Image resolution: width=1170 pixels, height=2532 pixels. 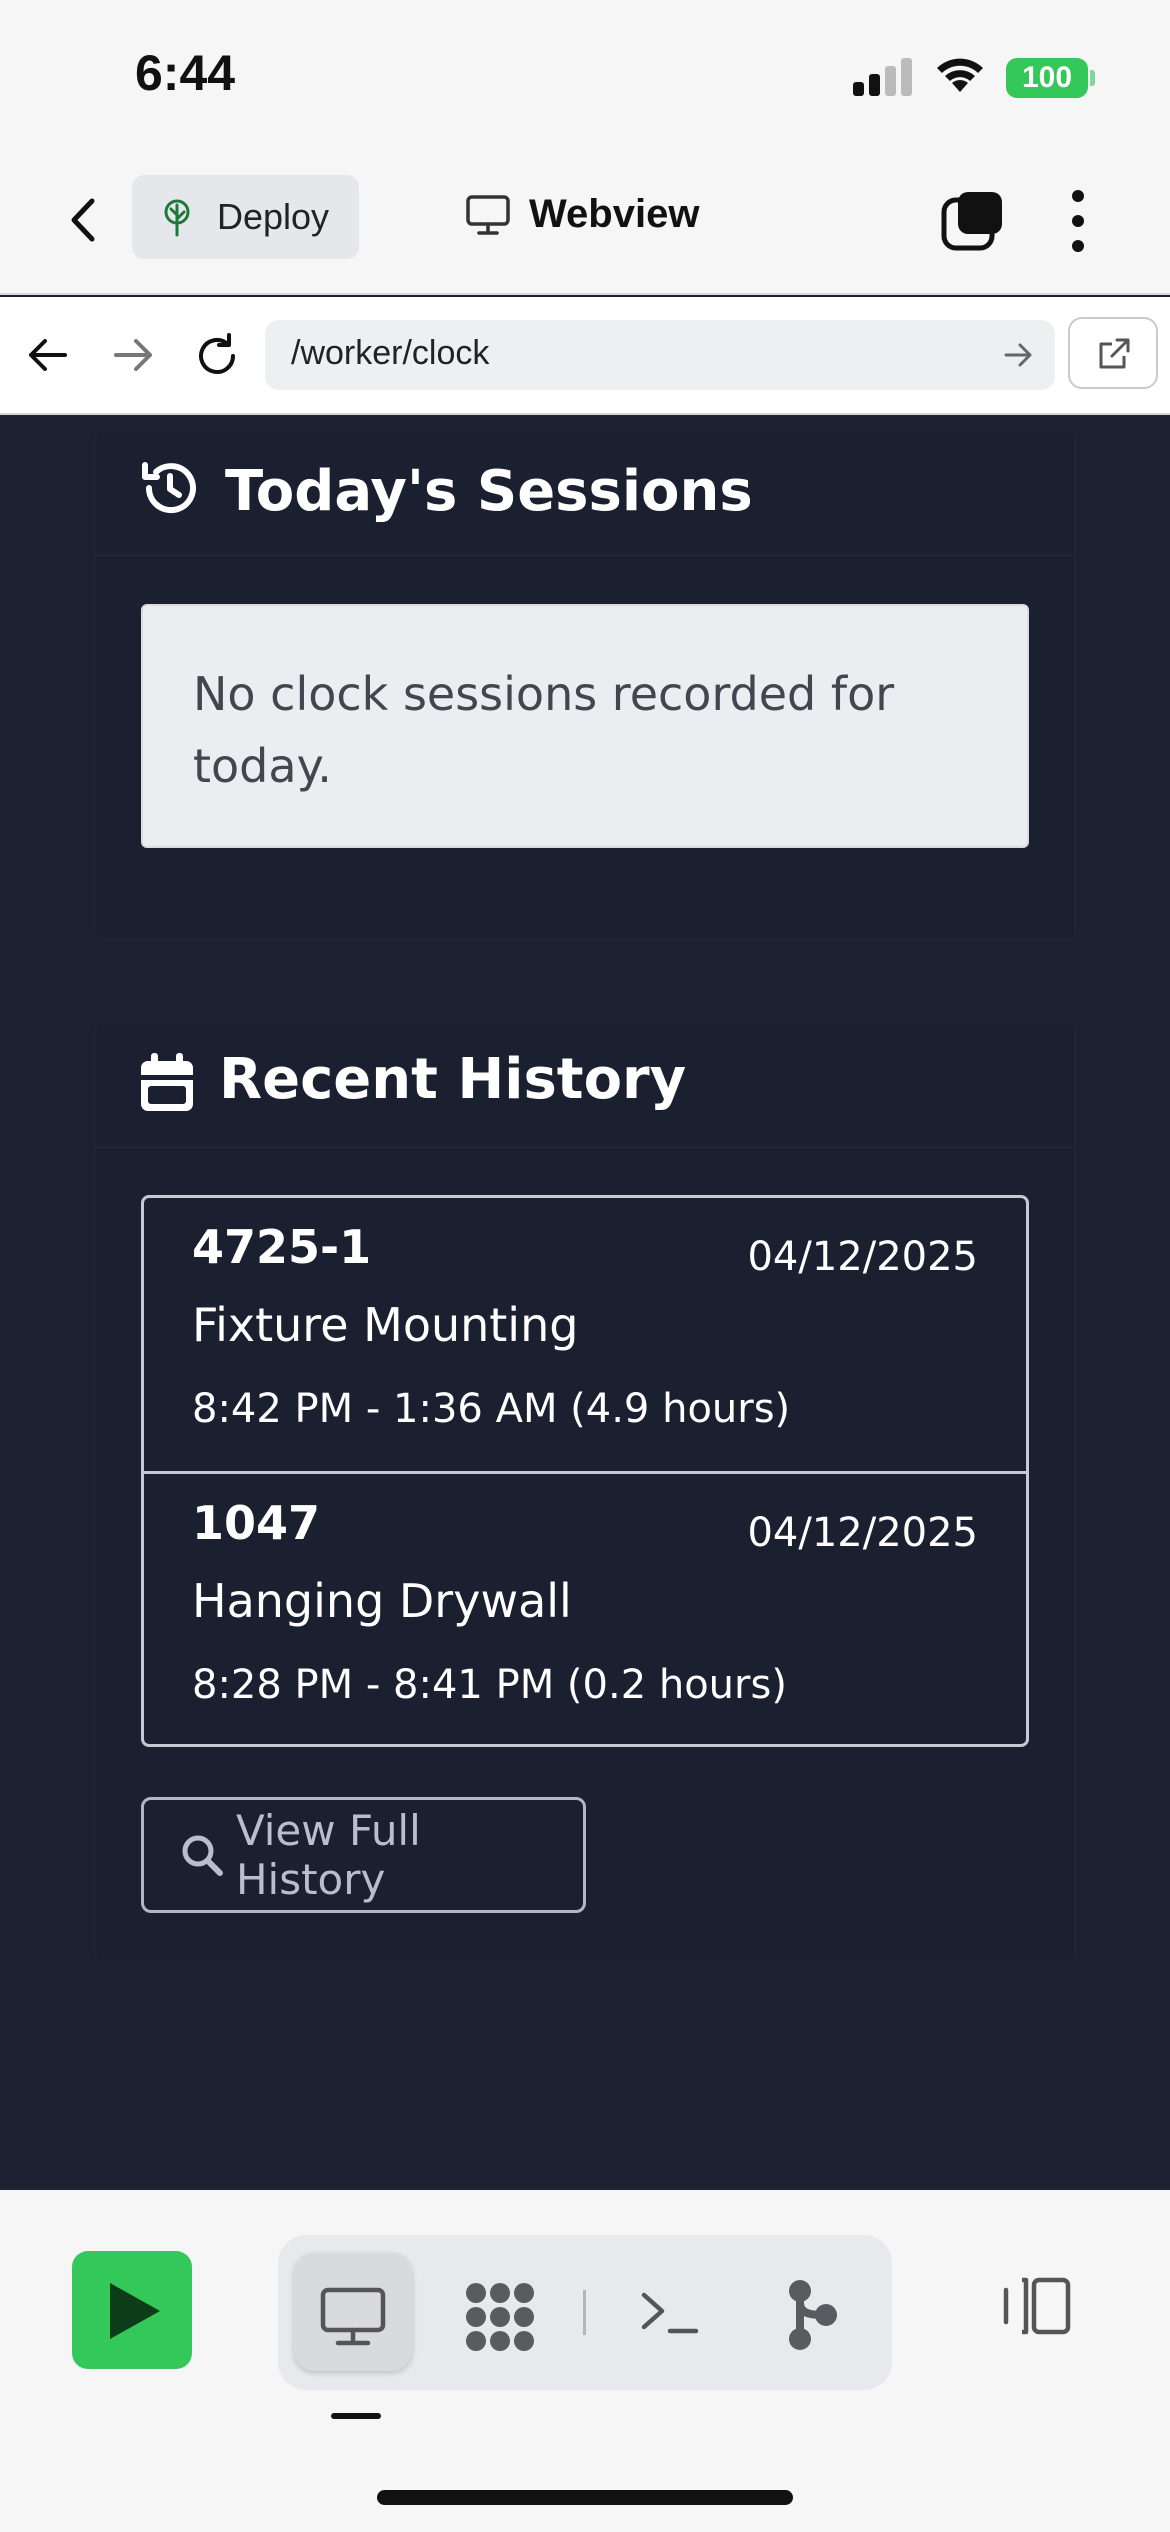 What do you see at coordinates (385, 1325) in the screenshot?
I see `task-name: Fixture Mounting` at bounding box center [385, 1325].